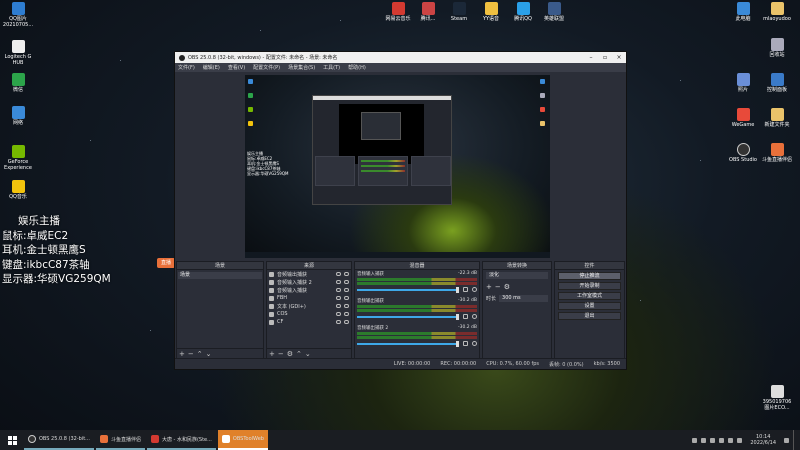 Image resolution: width=800 pixels, height=450 pixels. I want to click on show-desktop-button, so click(794, 440).